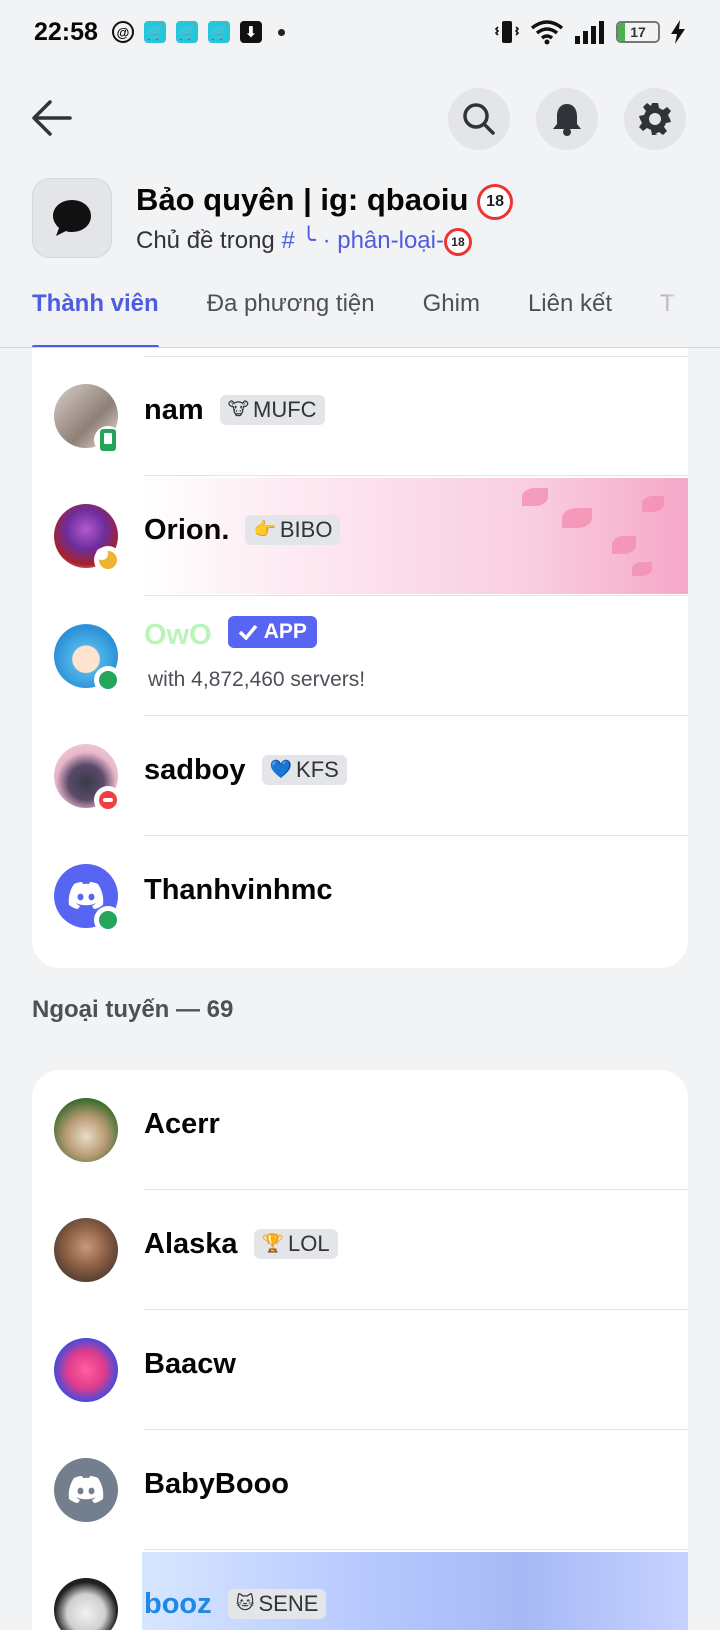 The image size is (720, 1630). Describe the element at coordinates (250, 32) in the screenshot. I see `download-icon: ⬇` at that location.